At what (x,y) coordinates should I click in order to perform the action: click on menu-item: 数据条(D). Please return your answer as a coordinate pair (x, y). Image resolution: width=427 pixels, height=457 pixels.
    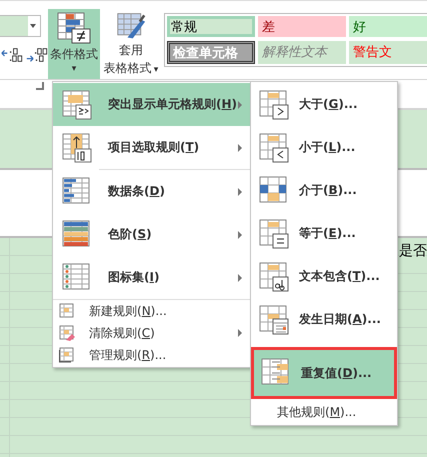
    Looking at the image, I should click on (152, 191).